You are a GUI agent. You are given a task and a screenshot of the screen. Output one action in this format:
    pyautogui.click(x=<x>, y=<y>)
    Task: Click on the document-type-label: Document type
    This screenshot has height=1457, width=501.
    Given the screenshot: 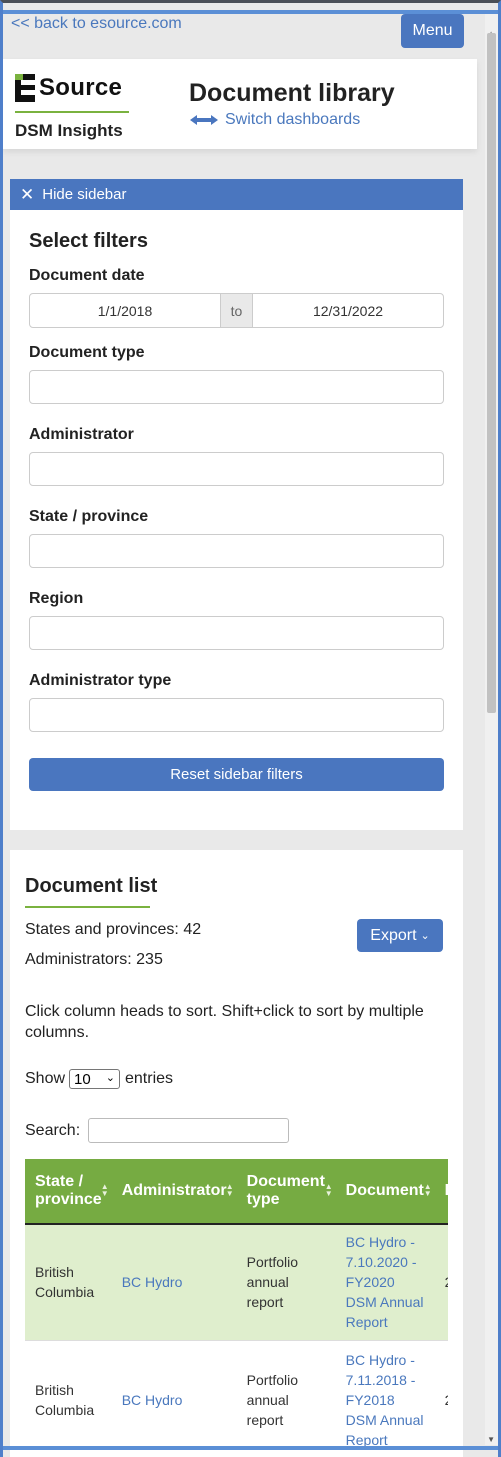 What is the action you would take?
    pyautogui.click(x=87, y=352)
    